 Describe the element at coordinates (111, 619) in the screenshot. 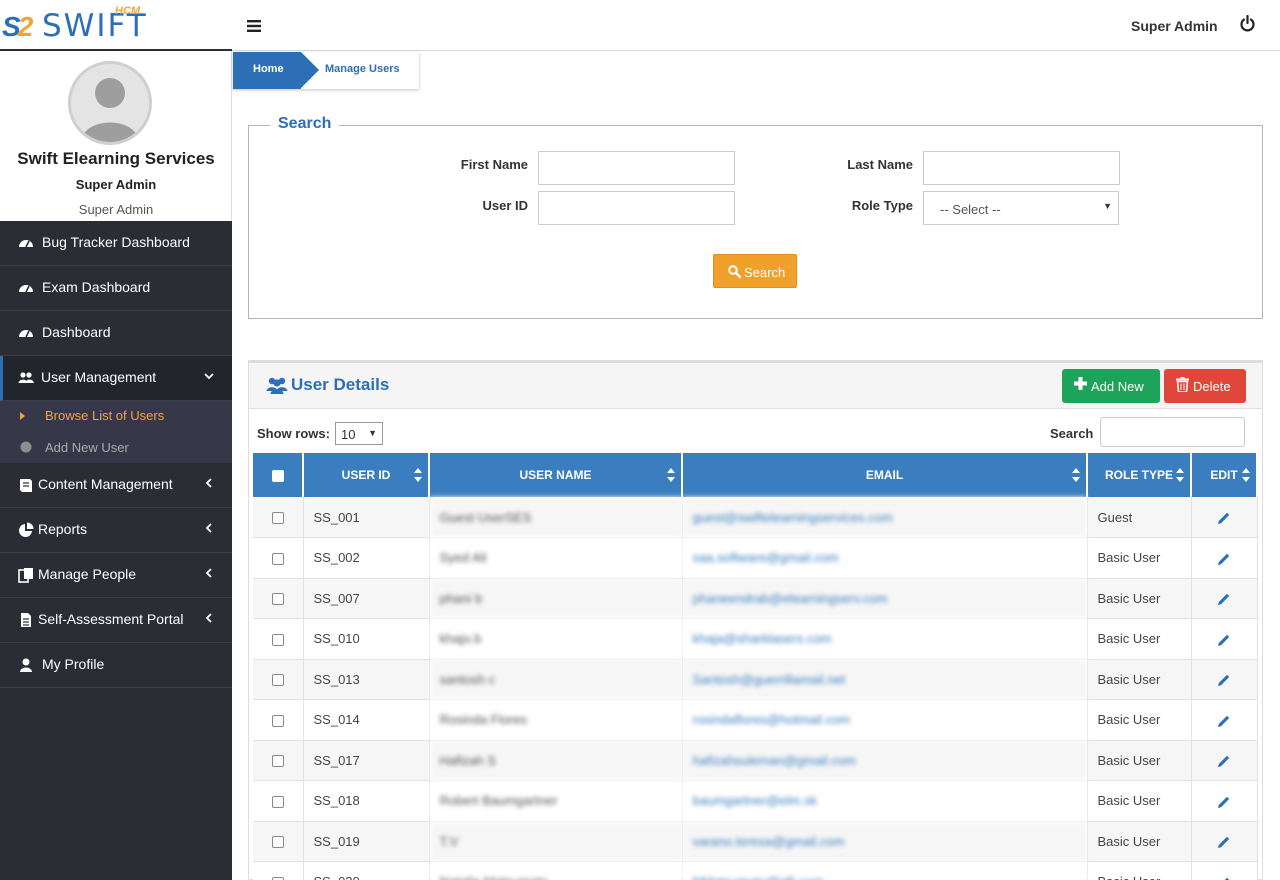

I see `sidebar-item-label: Self-Assessment Portal` at that location.